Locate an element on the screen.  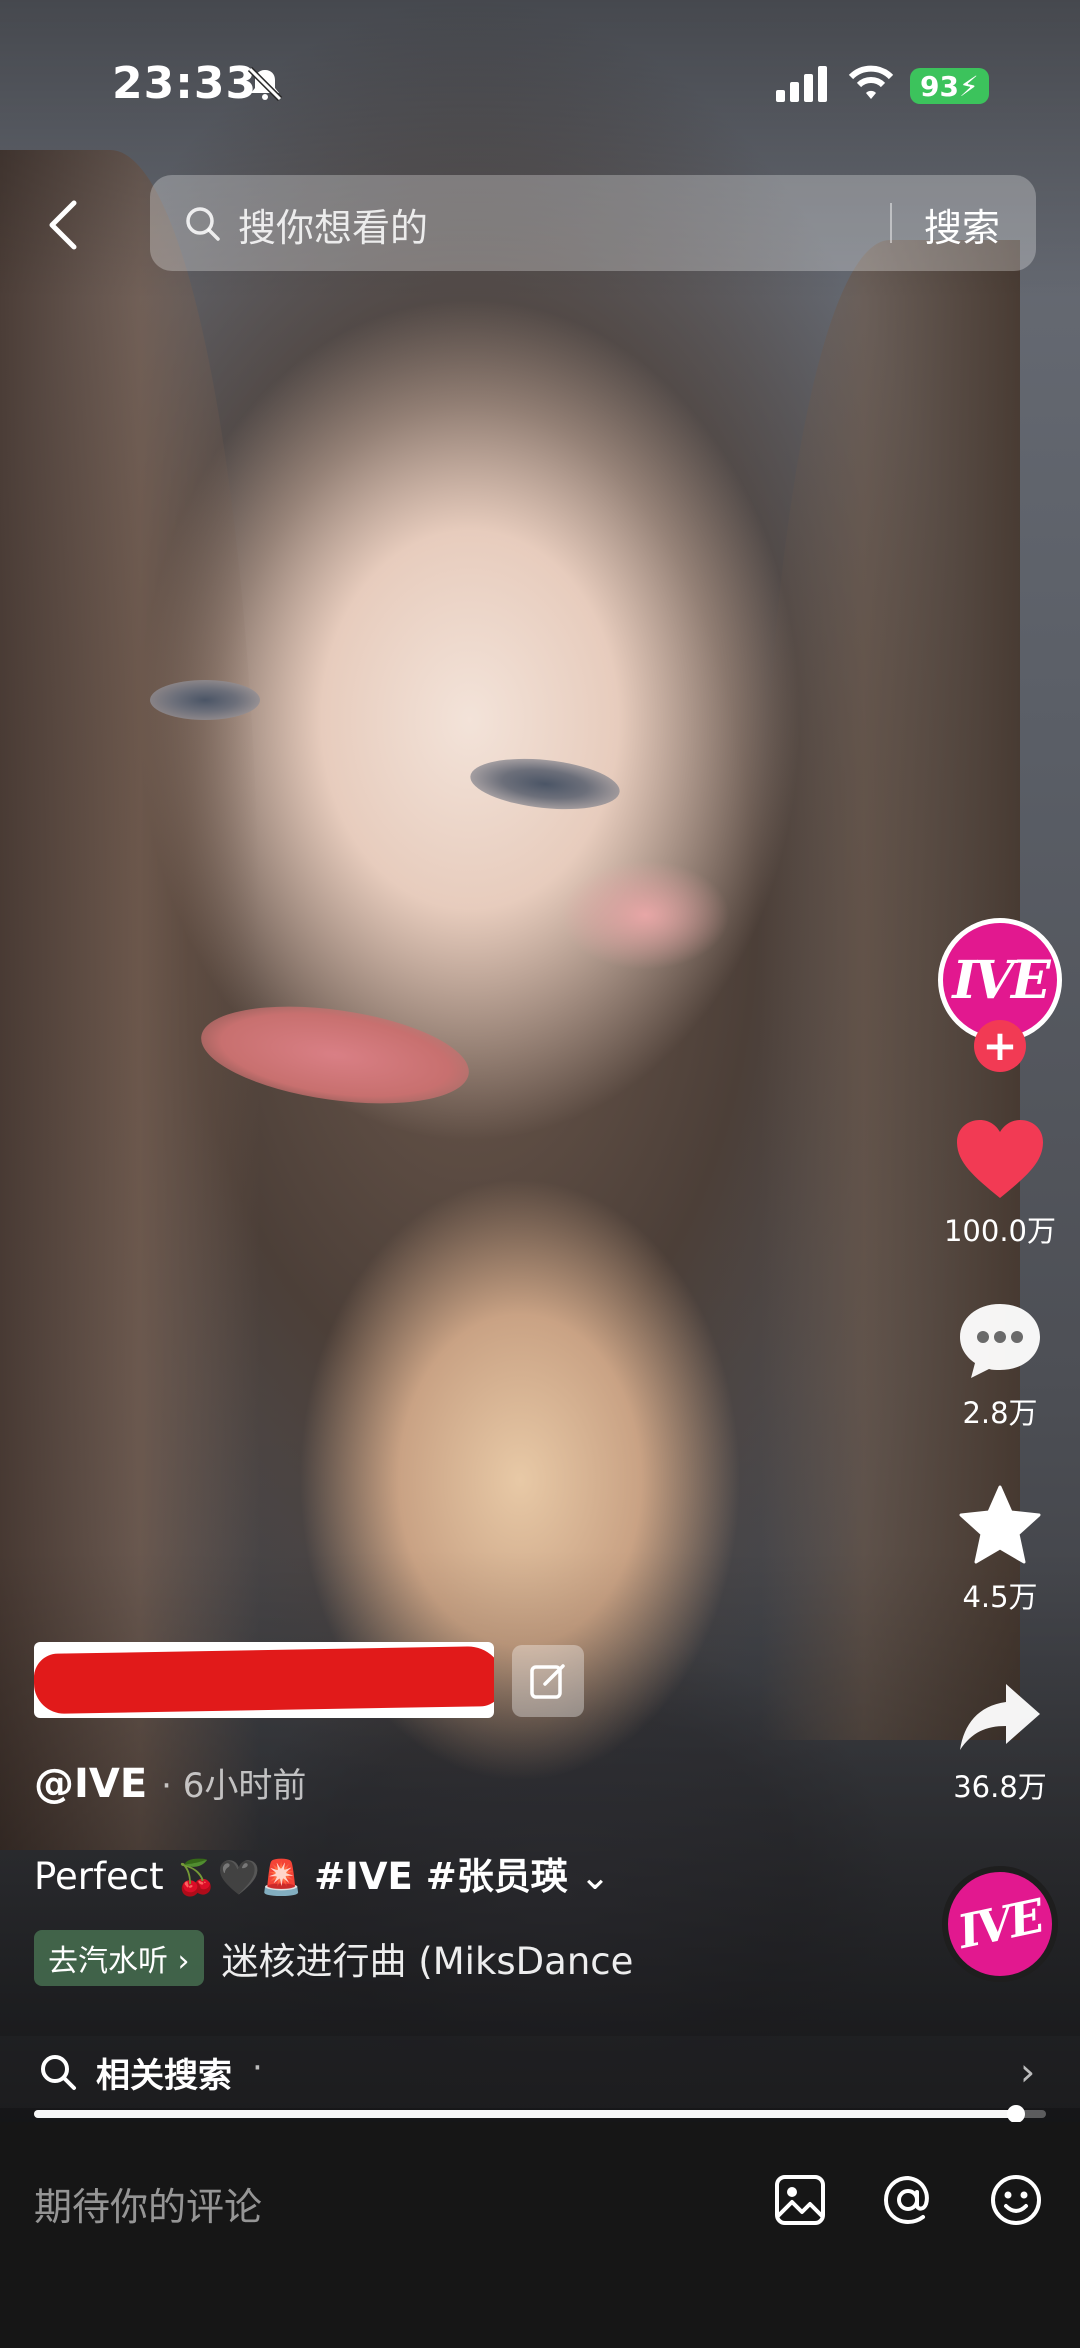
emoji-icon is located at coordinates (1016, 2200).